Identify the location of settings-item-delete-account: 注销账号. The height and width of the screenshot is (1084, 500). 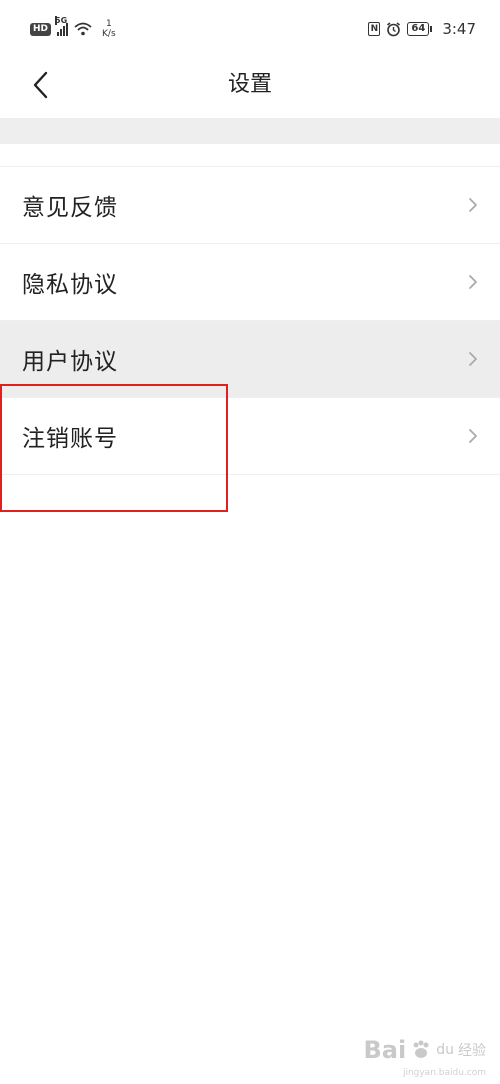
(250, 436).